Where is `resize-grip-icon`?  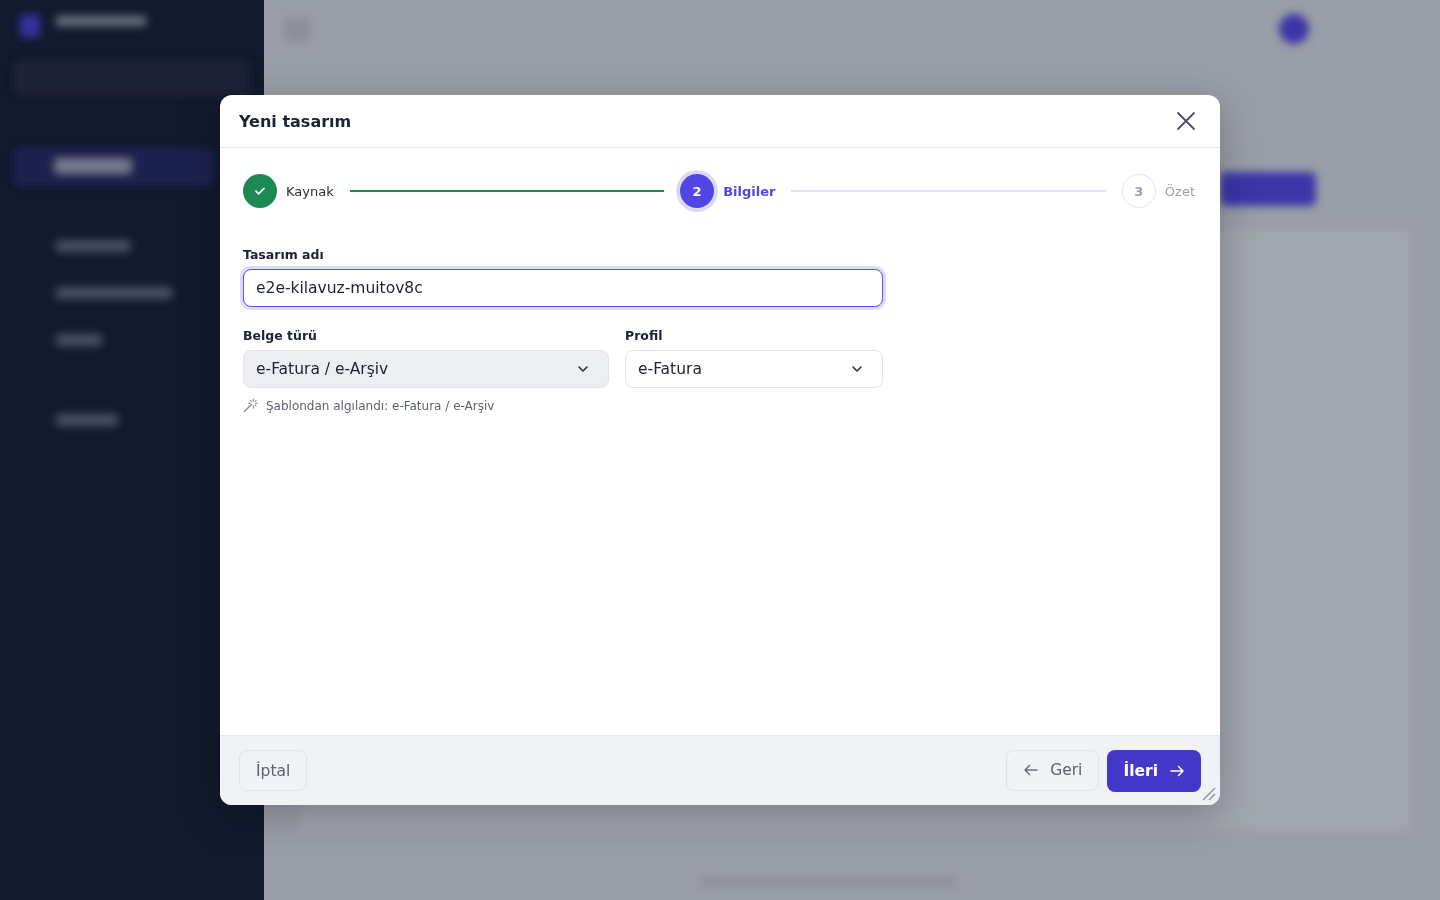
resize-grip-icon is located at coordinates (1208, 793).